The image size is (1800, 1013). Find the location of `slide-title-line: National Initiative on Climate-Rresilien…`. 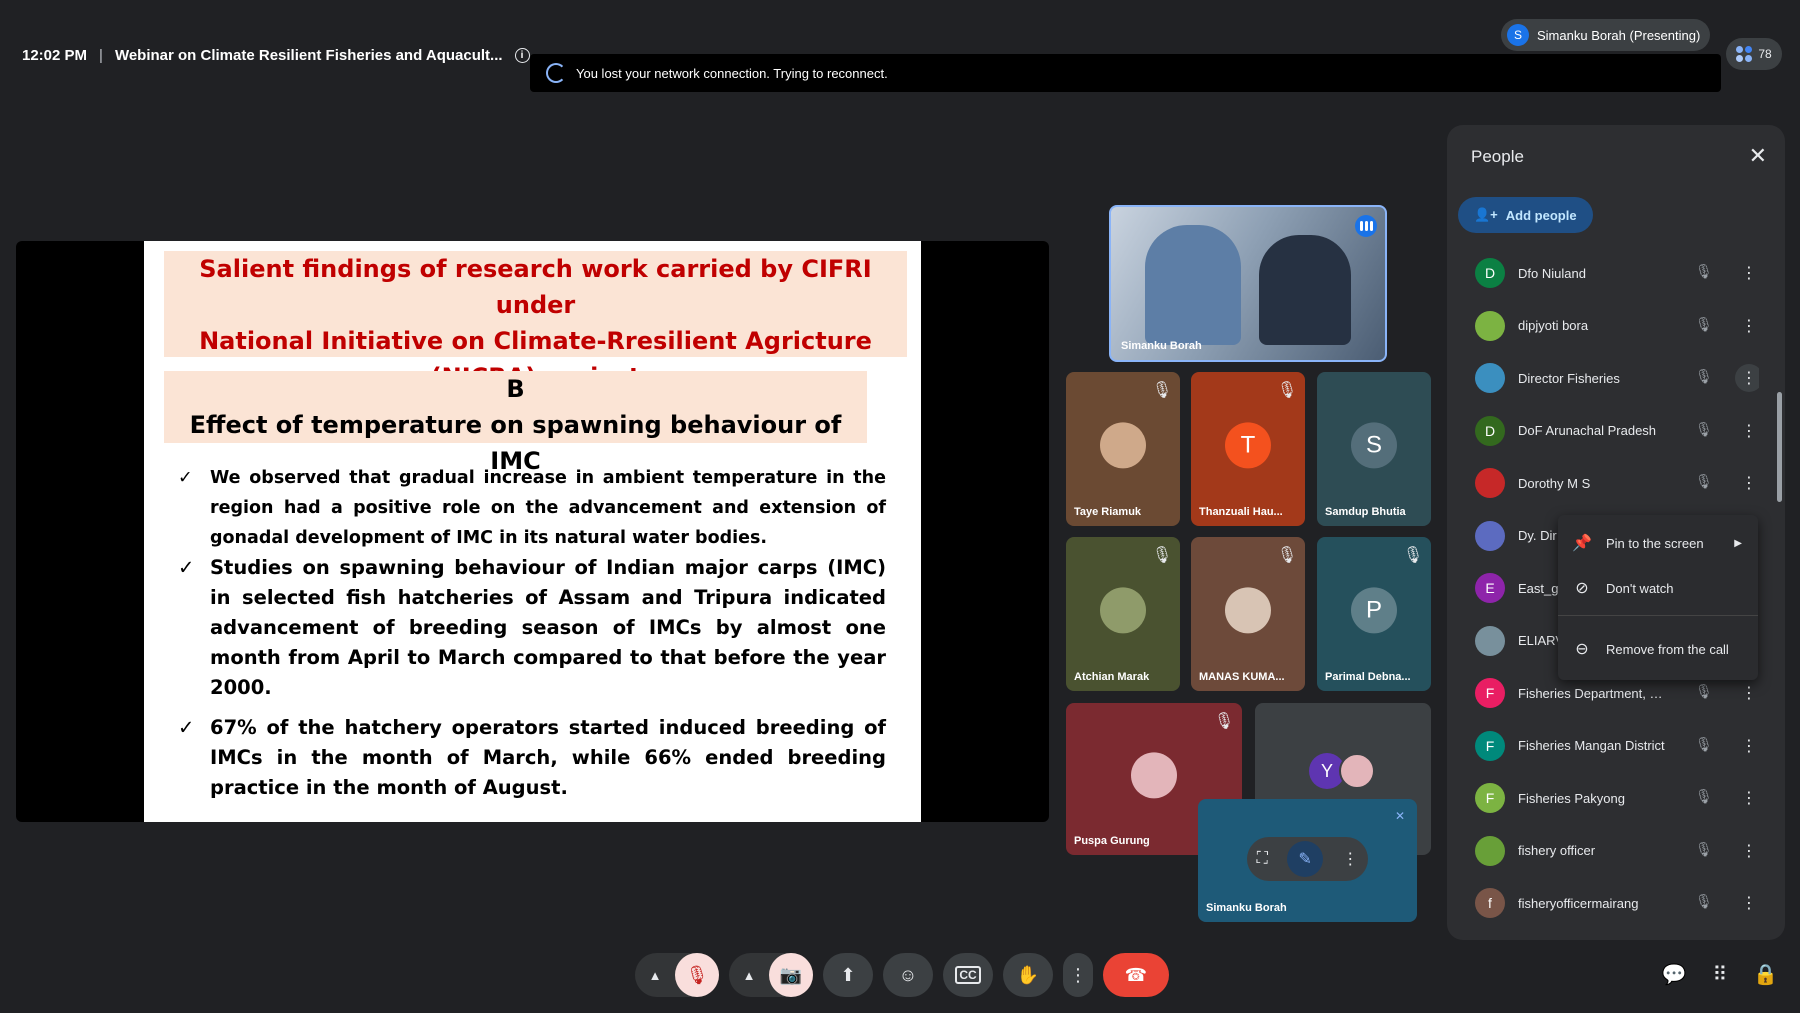

slide-title-line: National Initiative on Climate-Rresilien… is located at coordinates (535, 341).